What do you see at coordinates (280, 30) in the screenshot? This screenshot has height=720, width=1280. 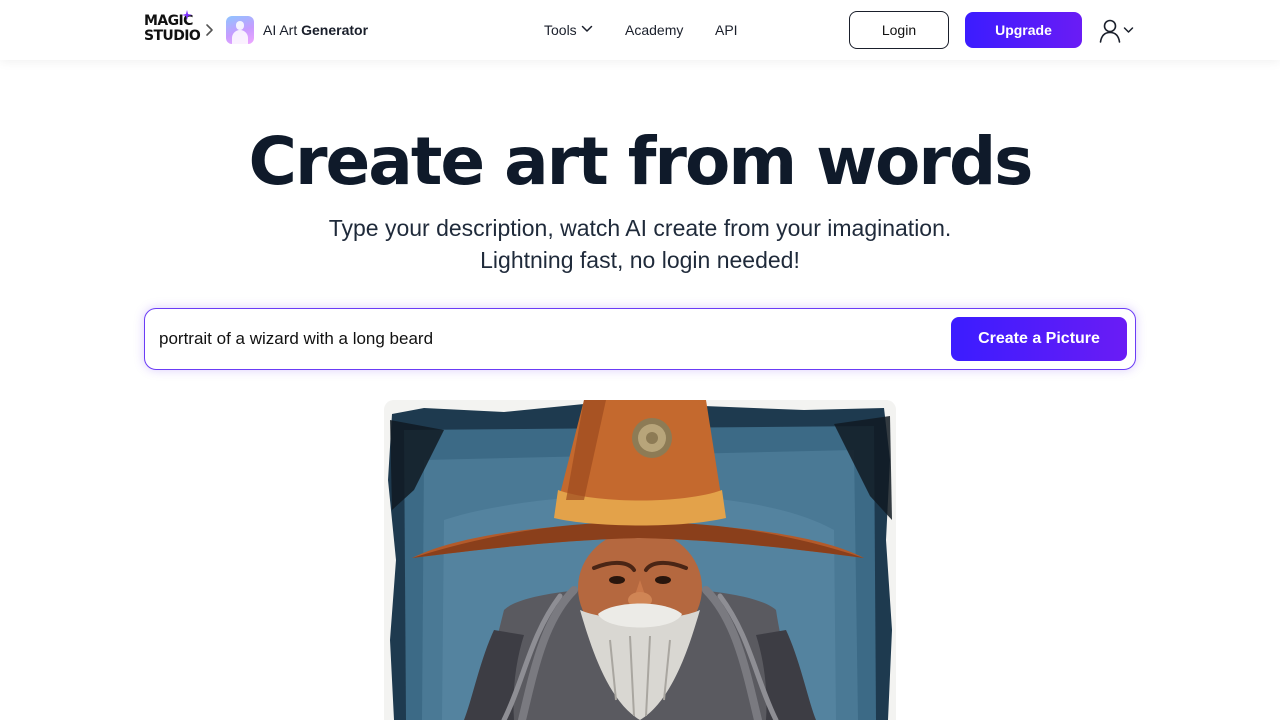 I see `app-name-prefix: AI Art` at bounding box center [280, 30].